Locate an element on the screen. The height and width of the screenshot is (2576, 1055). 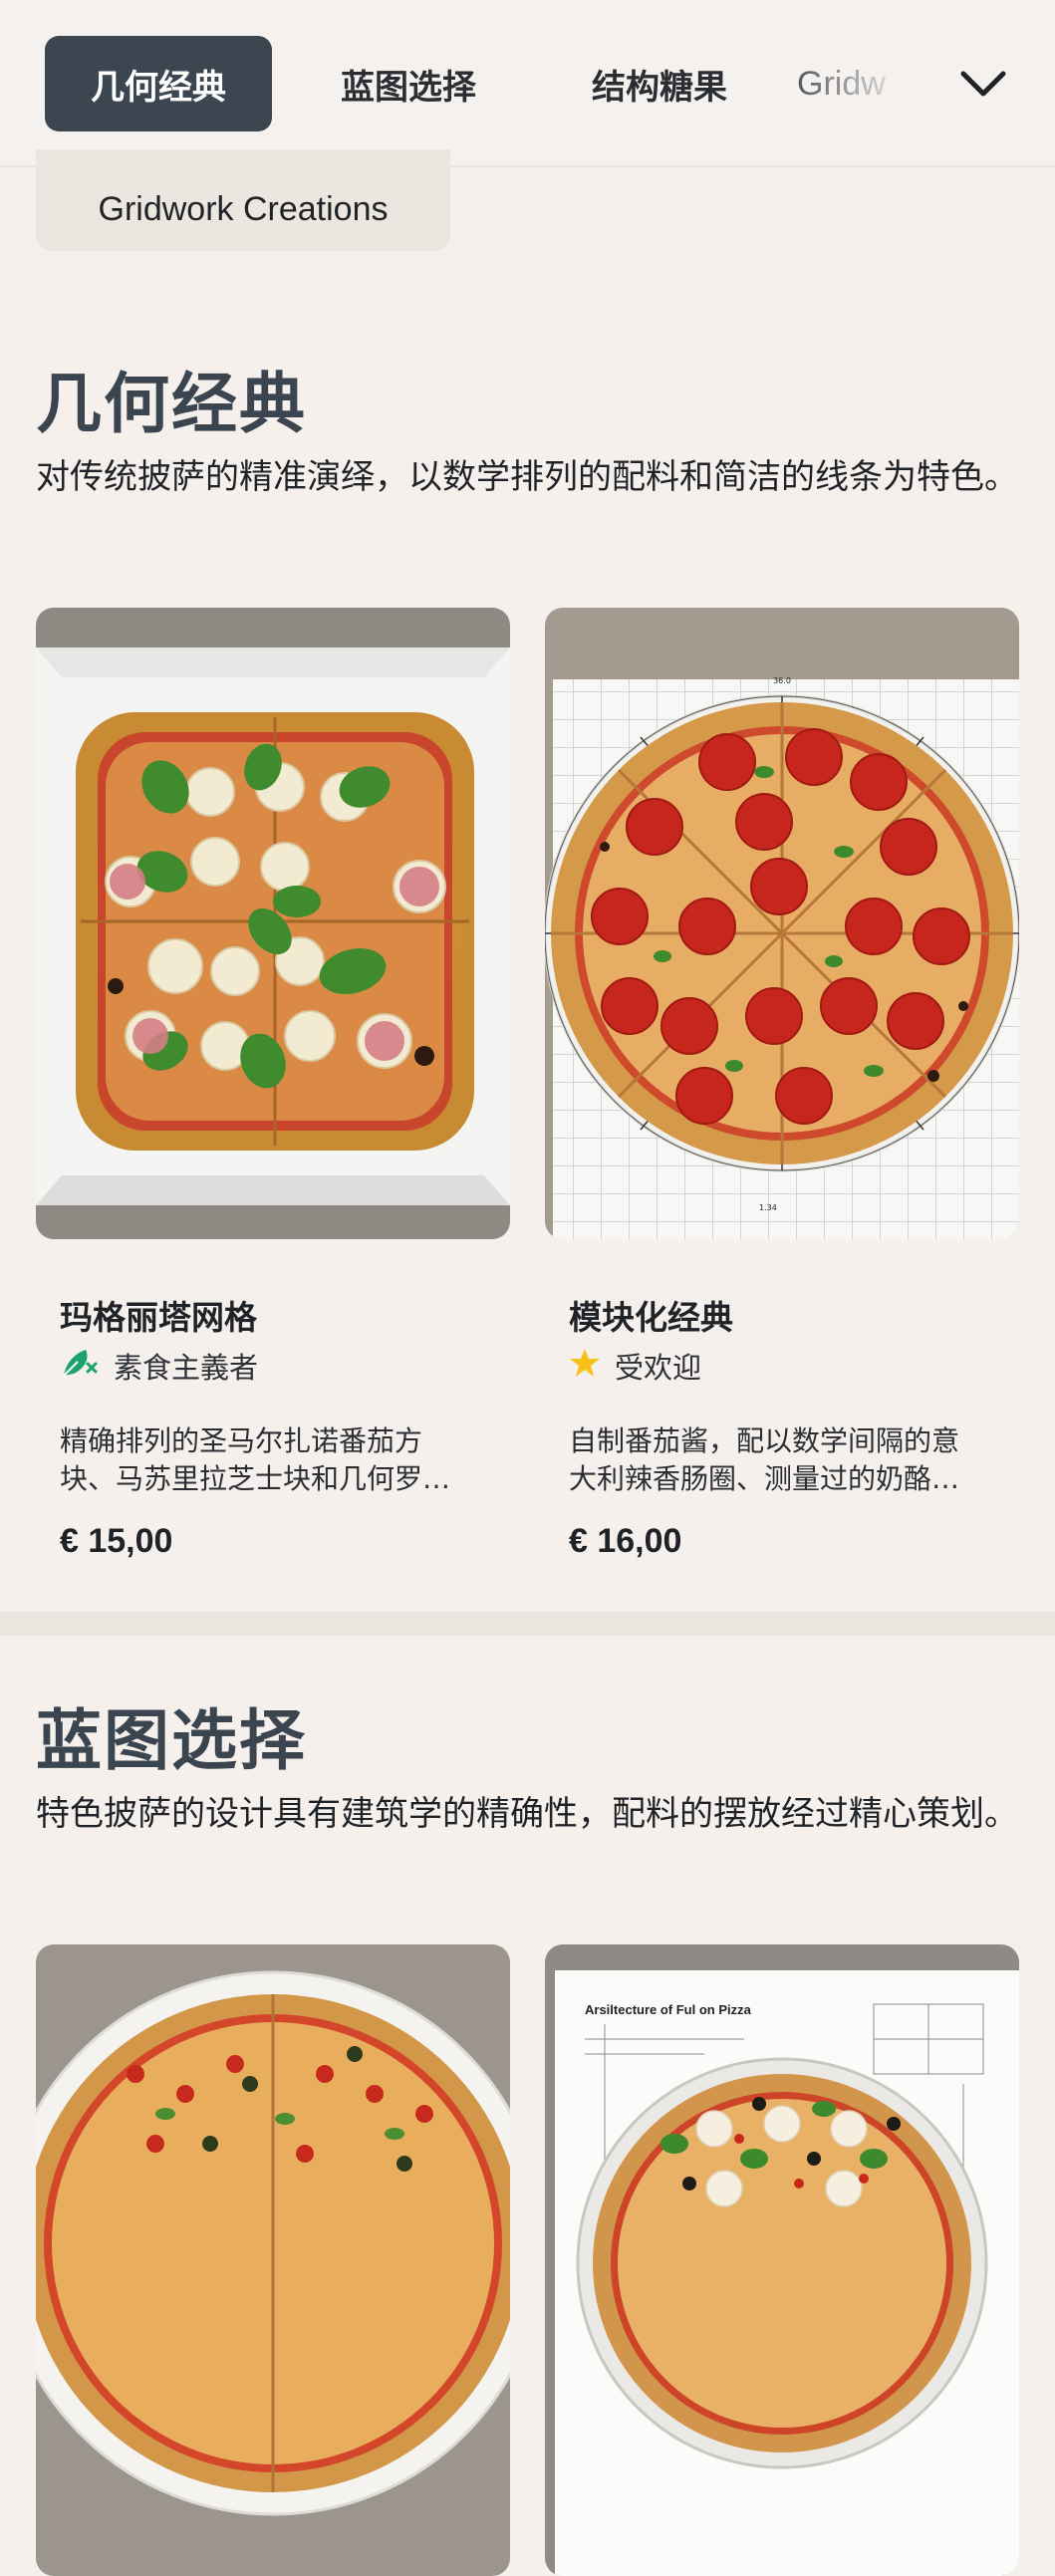
menu-item-card is located at coordinates (273, 2260).